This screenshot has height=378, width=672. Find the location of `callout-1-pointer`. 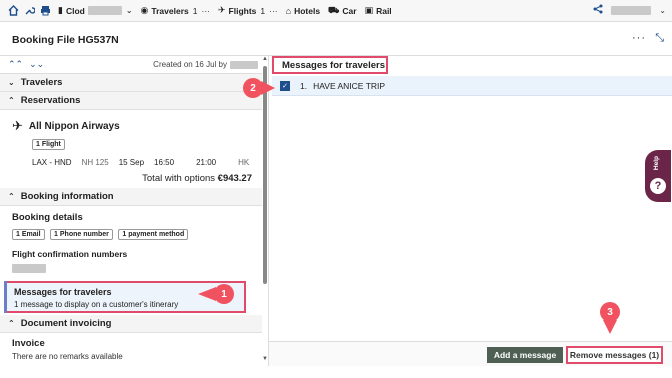

callout-1-pointer is located at coordinates (207, 294).